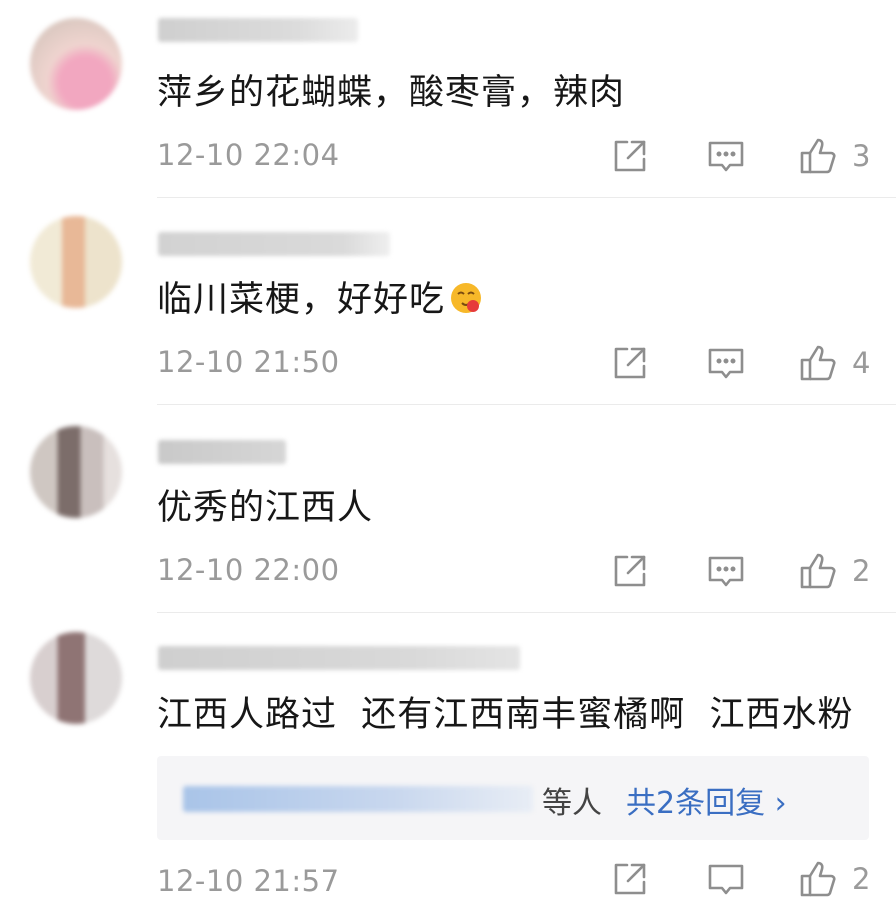 Image resolution: width=896 pixels, height=899 pixels. What do you see at coordinates (861, 363) in the screenshot?
I see `like-count: 4` at bounding box center [861, 363].